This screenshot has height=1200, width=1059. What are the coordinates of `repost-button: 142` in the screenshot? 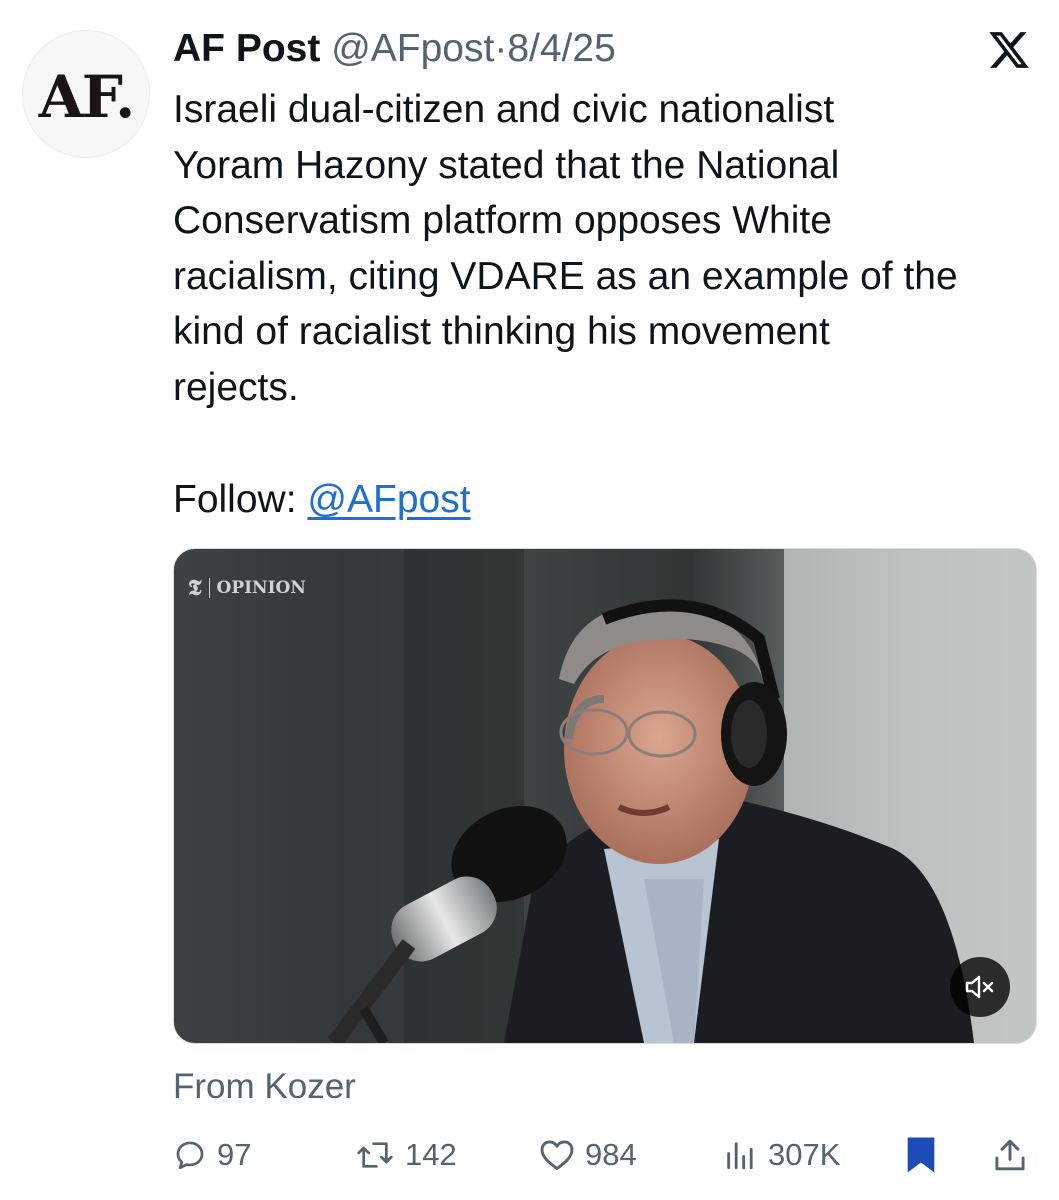 It's located at (406, 1155).